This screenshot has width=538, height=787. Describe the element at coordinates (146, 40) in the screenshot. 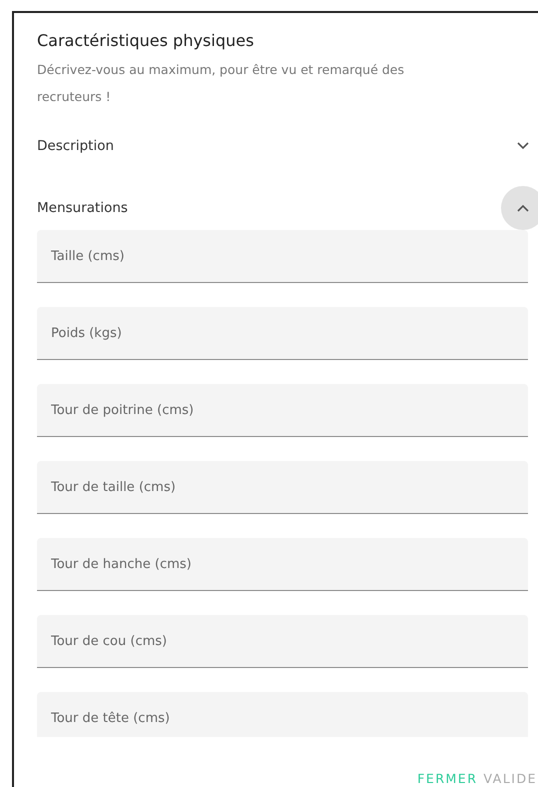

I see `dialog-title: Caractéristiques physiques` at that location.